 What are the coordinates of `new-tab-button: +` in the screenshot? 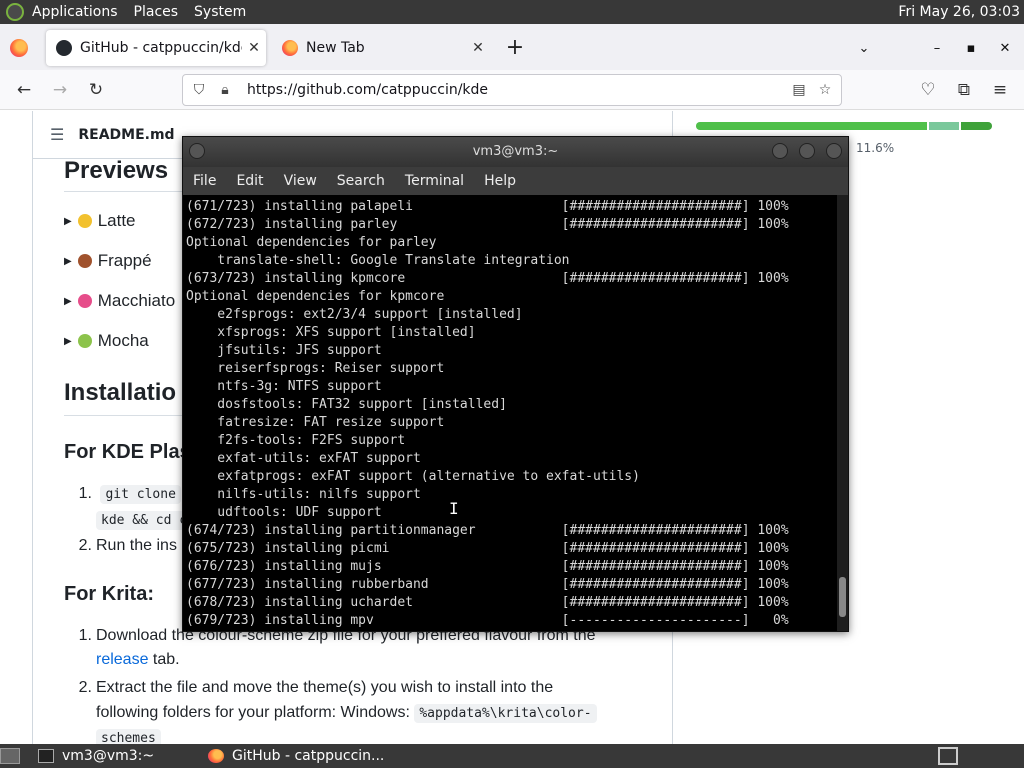 It's located at (515, 48).